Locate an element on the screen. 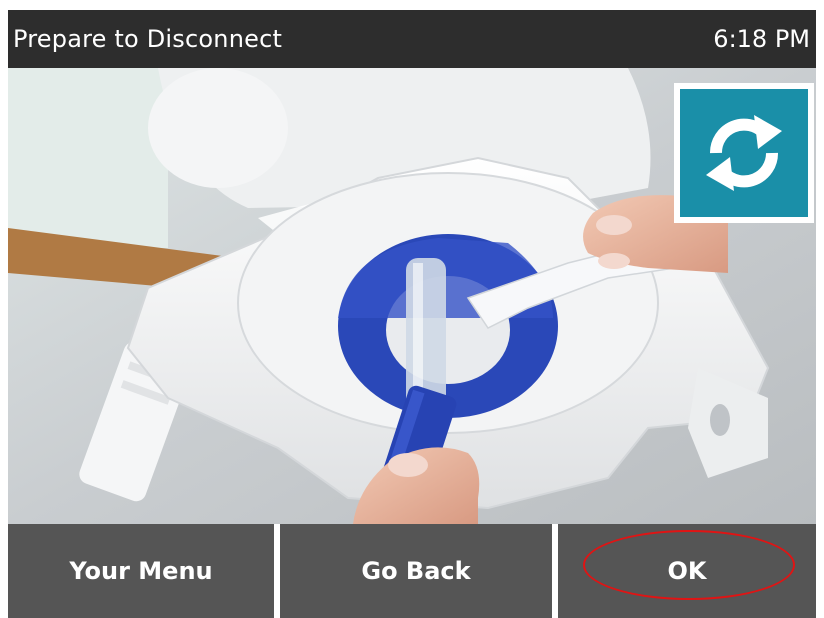 The height and width of the screenshot is (618, 824). refresh-button is located at coordinates (744, 153).